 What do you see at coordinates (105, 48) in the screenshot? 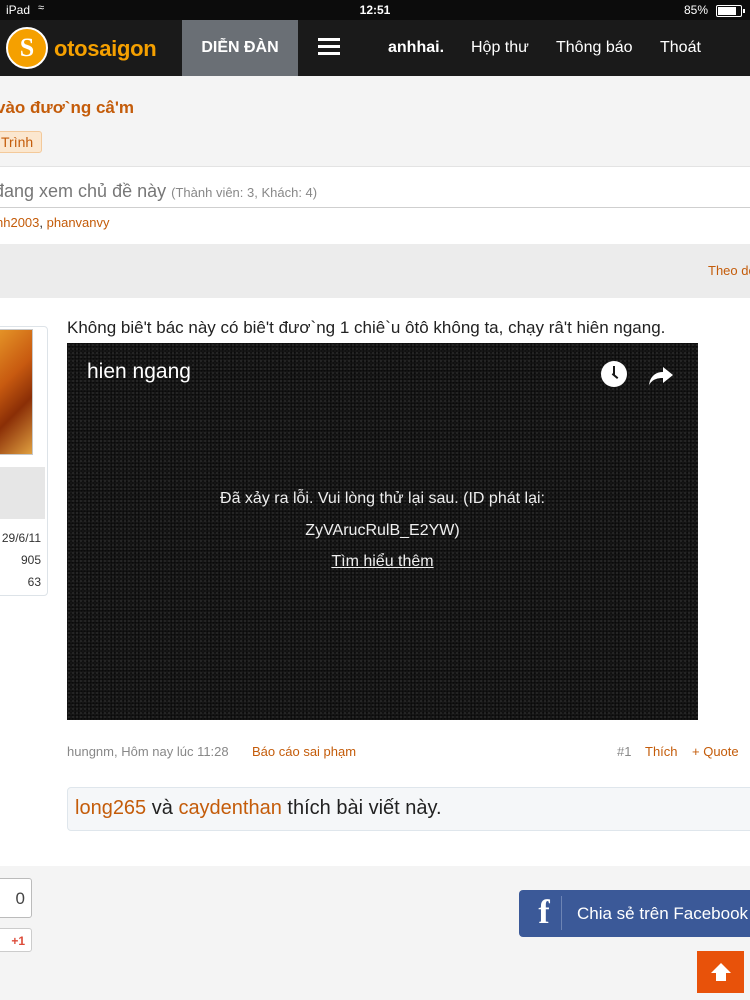
I see `logo-text: otosaigon` at bounding box center [105, 48].